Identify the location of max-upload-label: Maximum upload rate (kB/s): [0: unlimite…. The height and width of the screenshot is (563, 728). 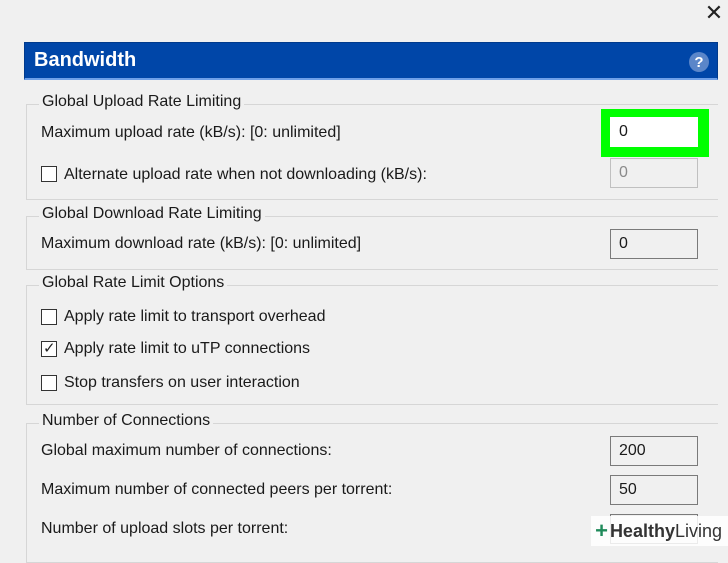
(191, 132).